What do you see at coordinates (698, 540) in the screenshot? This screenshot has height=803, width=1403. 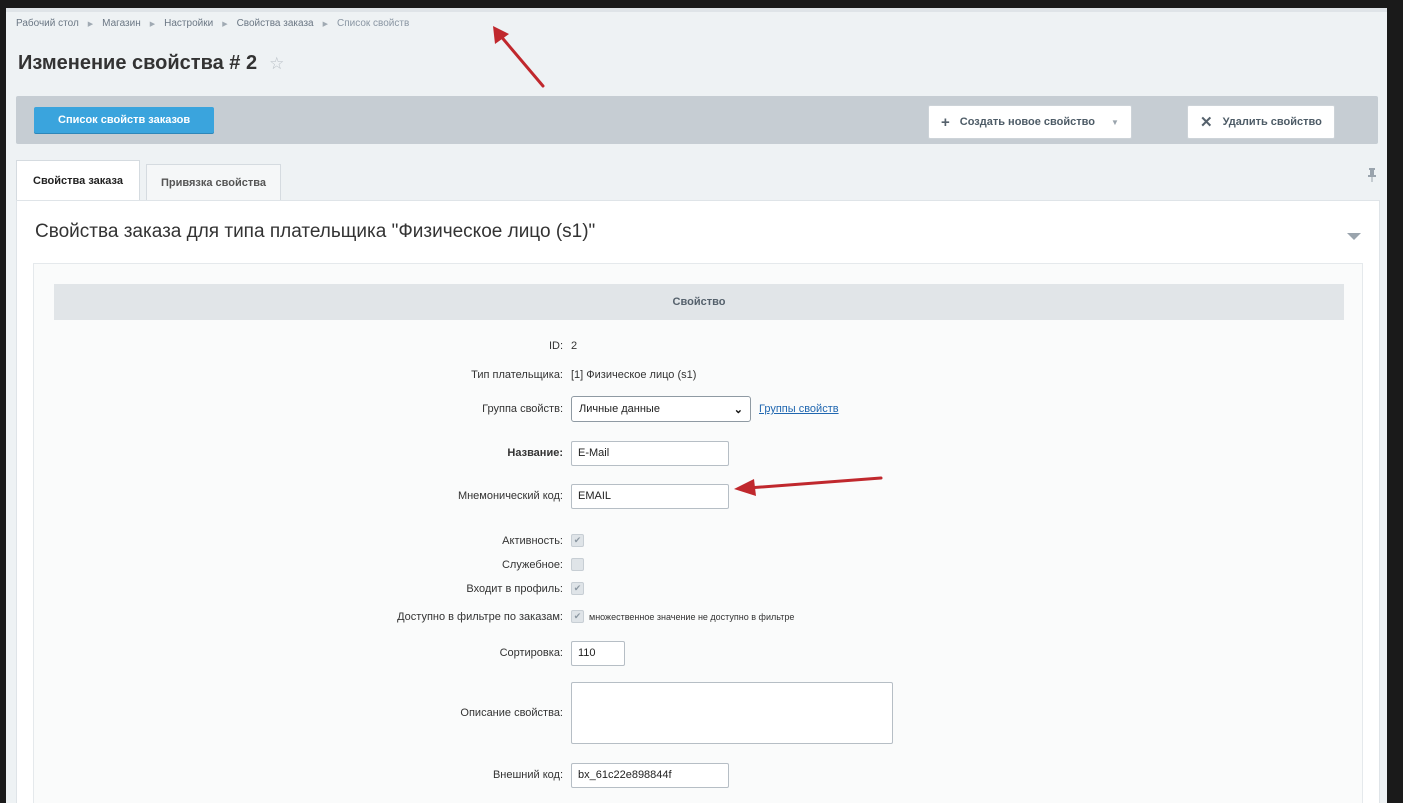 I see `row-active: Активность: ✔` at bounding box center [698, 540].